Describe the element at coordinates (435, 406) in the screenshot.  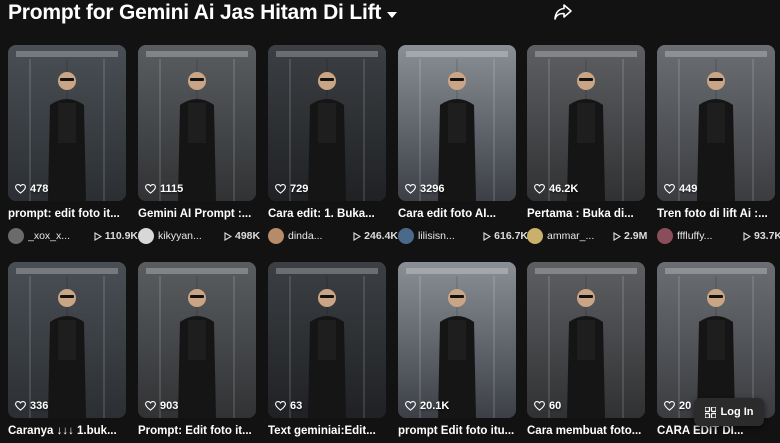
I see `like-count-label: 20.1K` at that location.